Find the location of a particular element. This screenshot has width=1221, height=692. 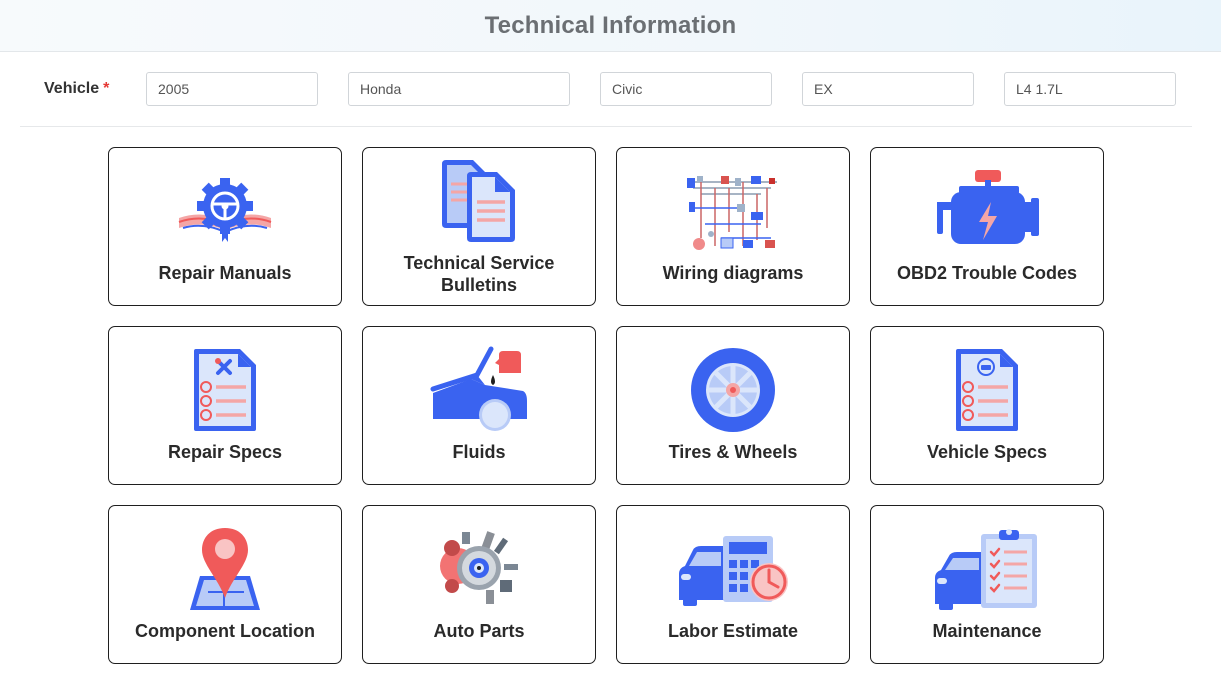

tile-label: Labor Estimate is located at coordinates (733, 631).